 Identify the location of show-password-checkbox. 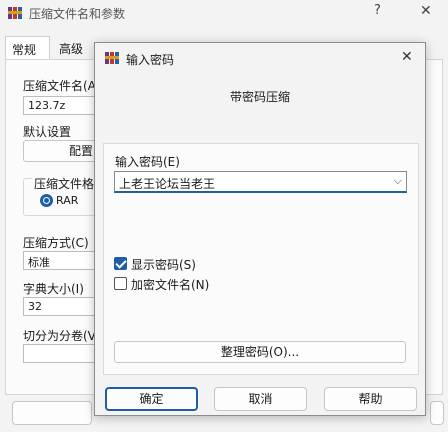
(120, 263).